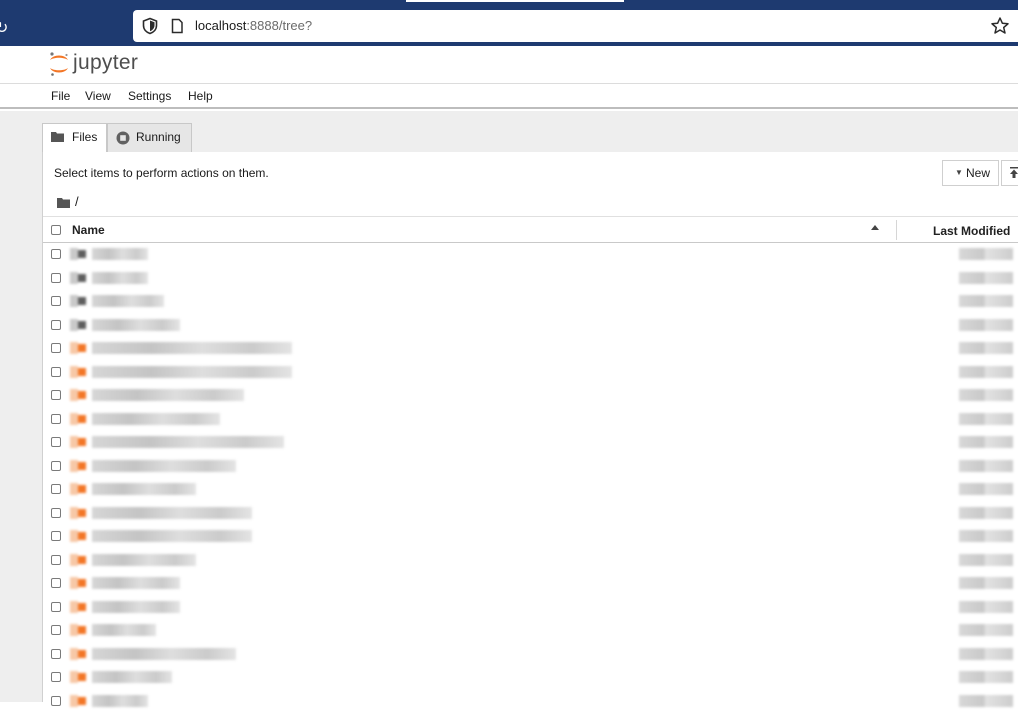 Image resolution: width=1018 pixels, height=713 pixels. Describe the element at coordinates (149, 137) in the screenshot. I see `tab-running: Running` at that location.